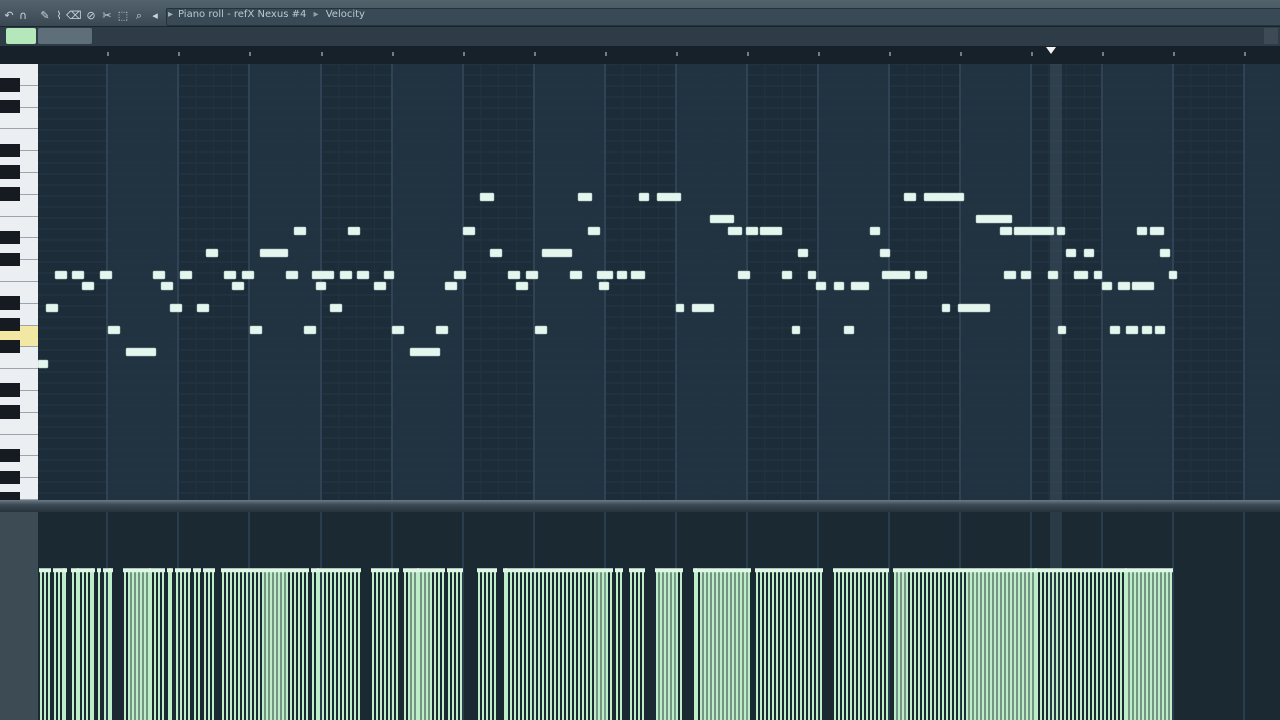  Describe the element at coordinates (640, 55) in the screenshot. I see `timeline-ruler` at that location.